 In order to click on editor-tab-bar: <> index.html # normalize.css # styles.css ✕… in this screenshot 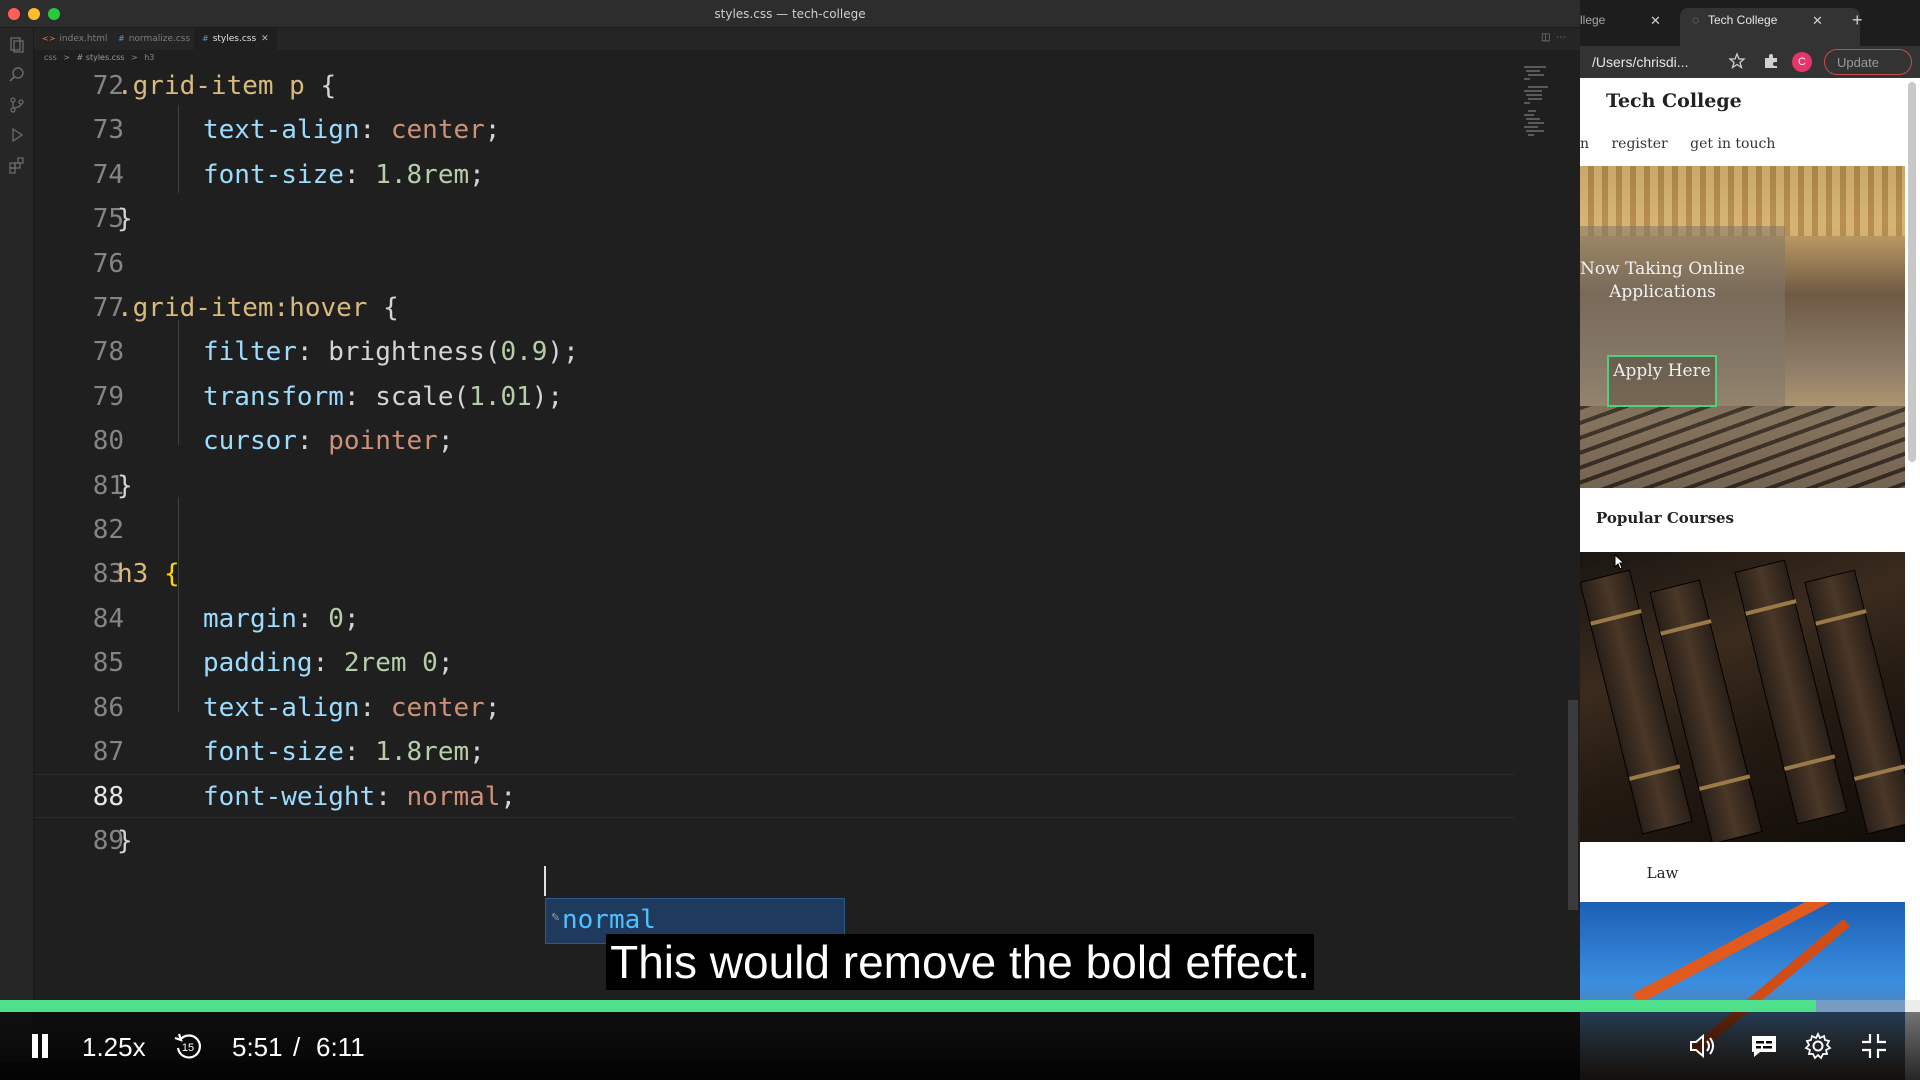, I will do `click(807, 39)`.